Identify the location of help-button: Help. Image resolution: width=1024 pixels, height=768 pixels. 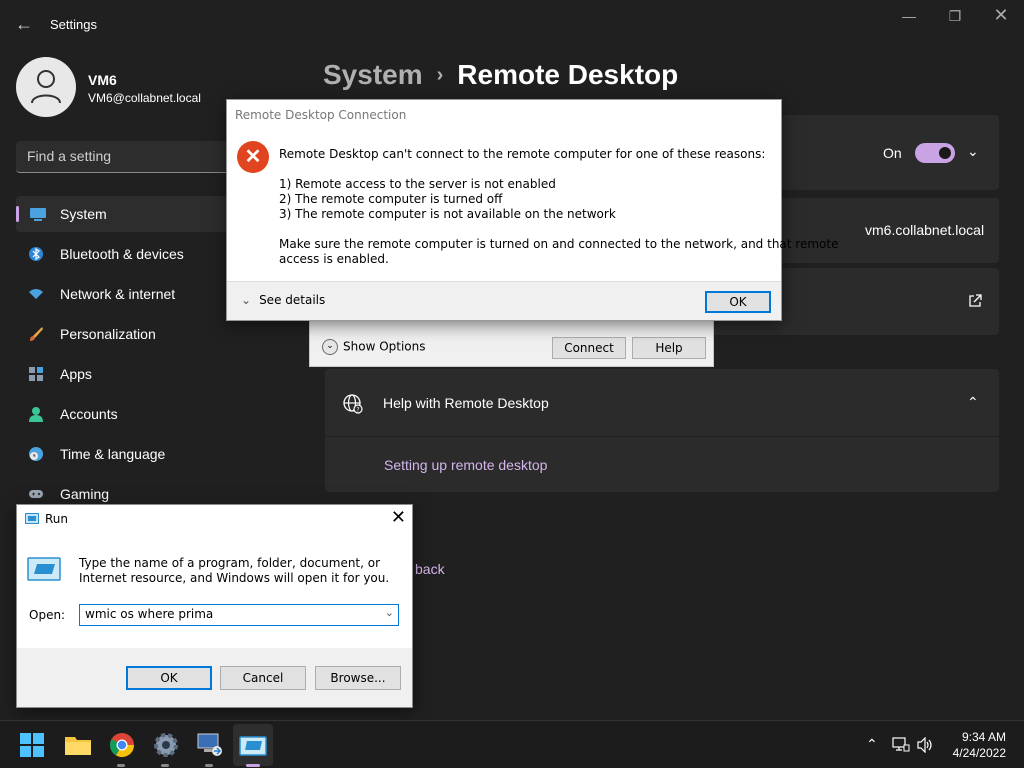
(669, 348).